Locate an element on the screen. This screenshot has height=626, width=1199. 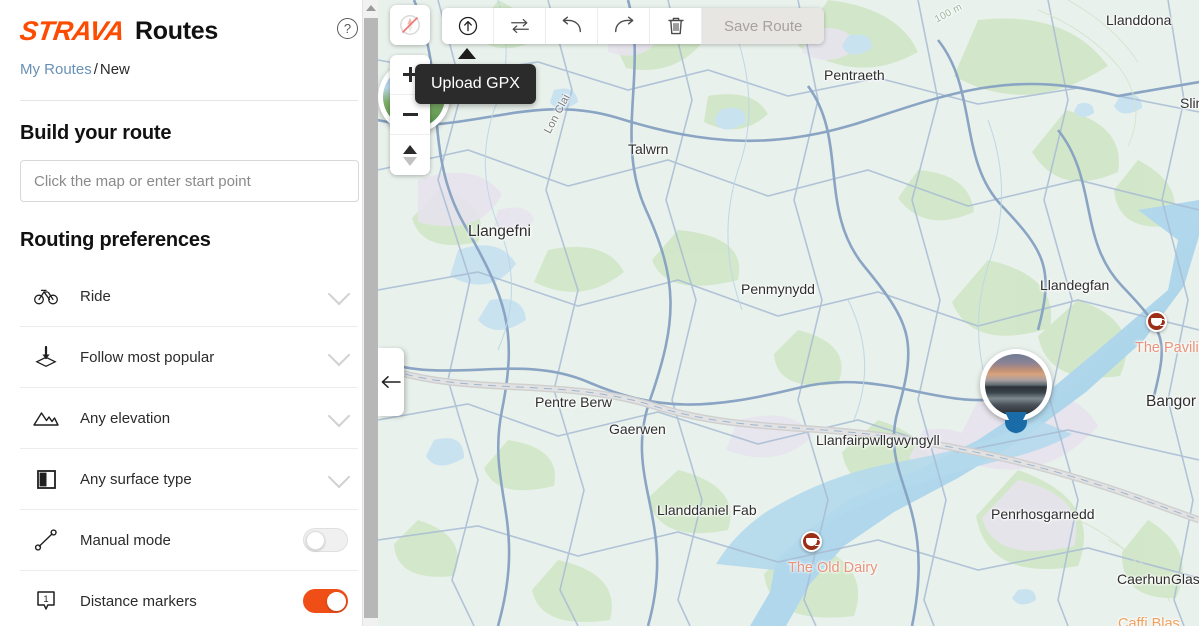
pref-label: Manual mode is located at coordinates (125, 540).